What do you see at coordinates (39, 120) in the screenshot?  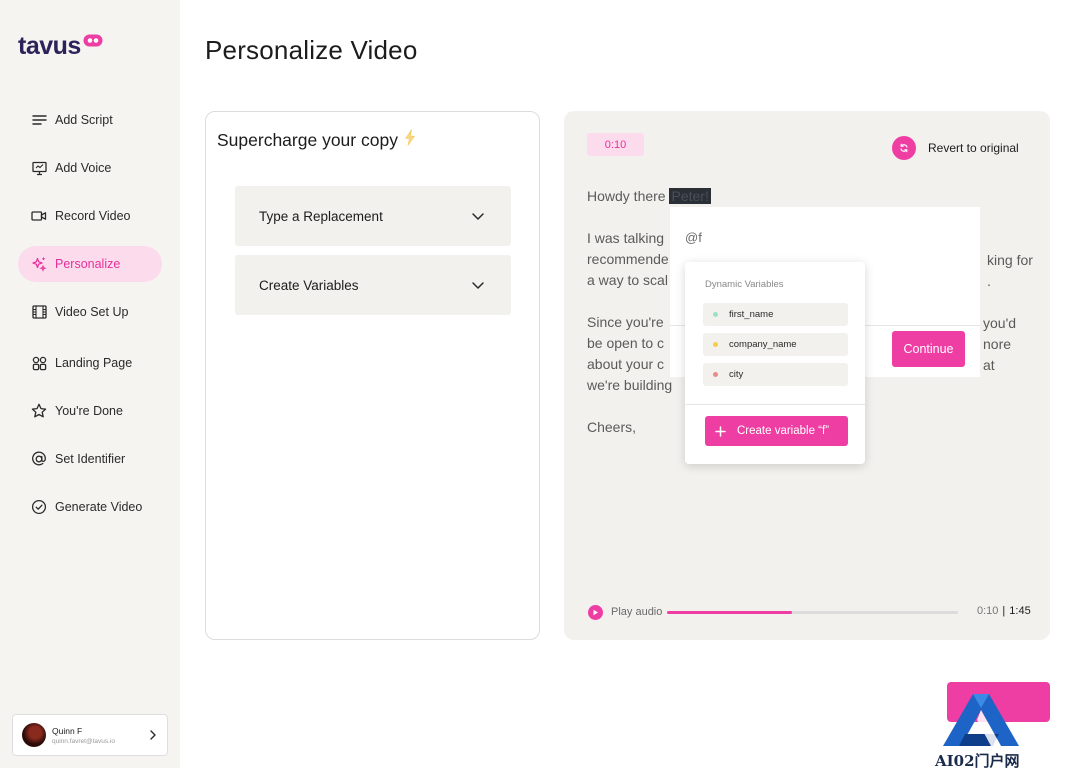 I see `lines-icon` at bounding box center [39, 120].